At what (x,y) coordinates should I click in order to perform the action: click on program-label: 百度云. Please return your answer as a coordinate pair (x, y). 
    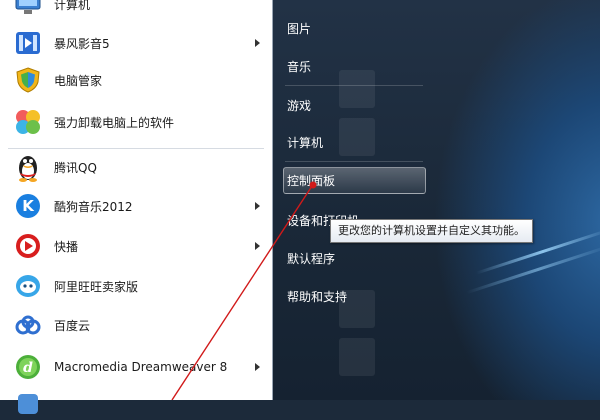
    Looking at the image, I should click on (72, 325).